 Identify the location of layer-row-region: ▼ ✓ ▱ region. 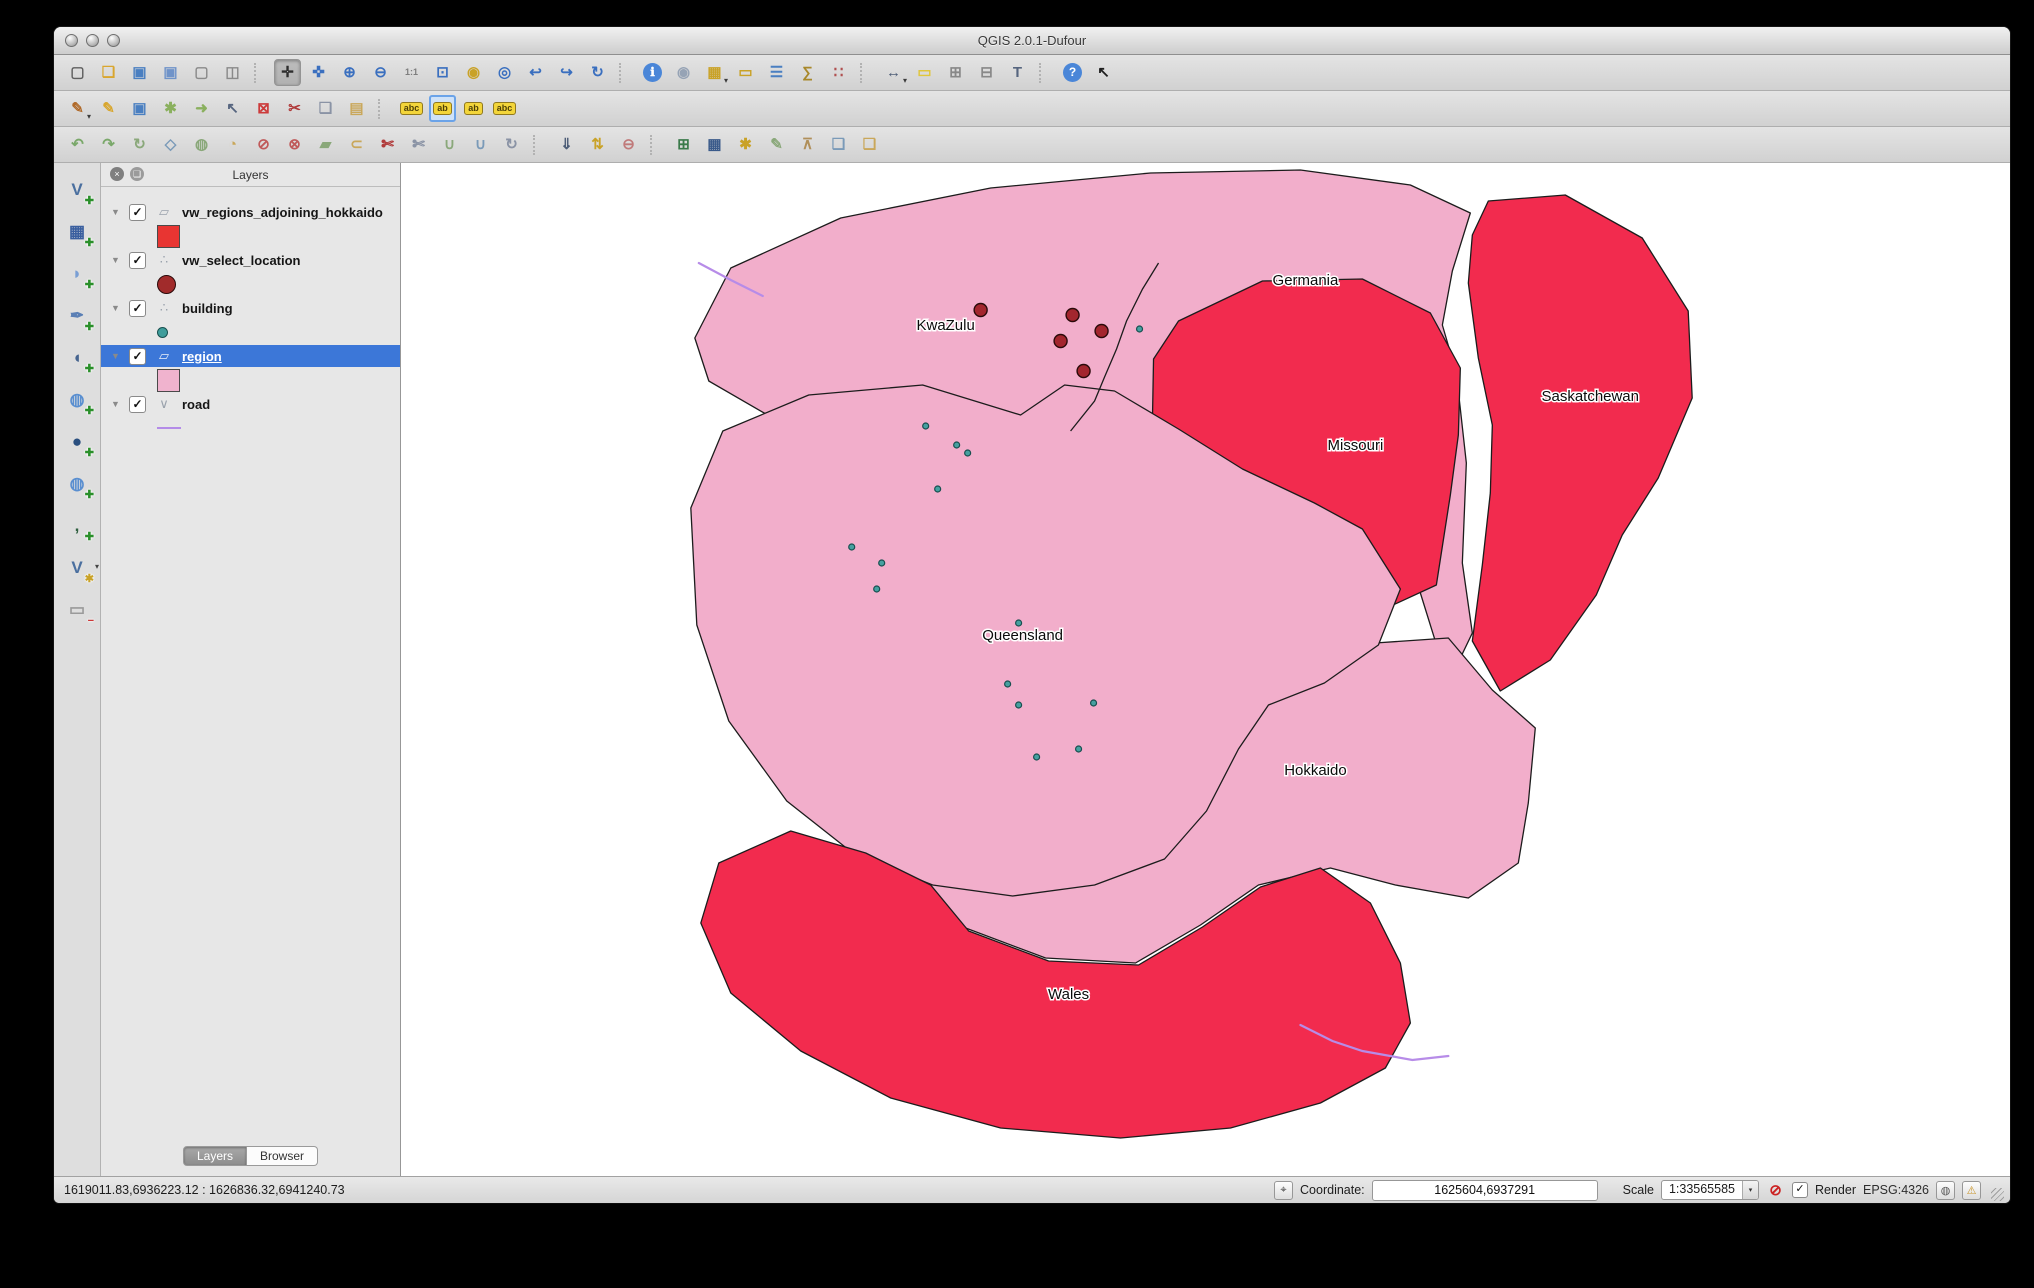
(250, 356).